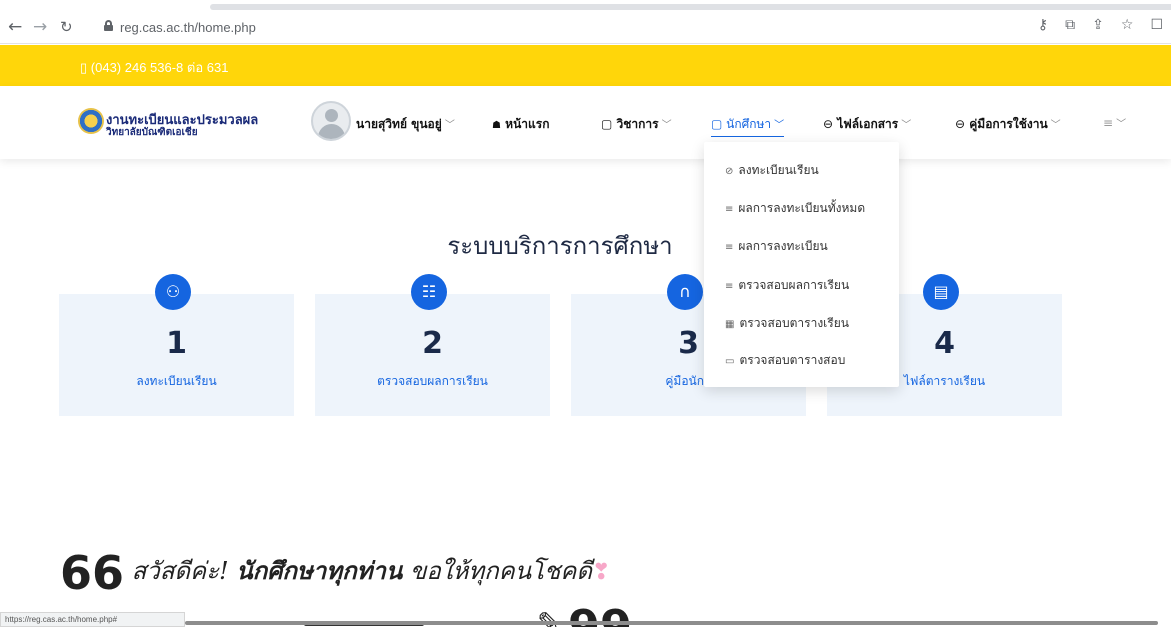  Describe the element at coordinates (560, 246) in the screenshot. I see `section-title: ระบบบริการการศึกษา` at that location.